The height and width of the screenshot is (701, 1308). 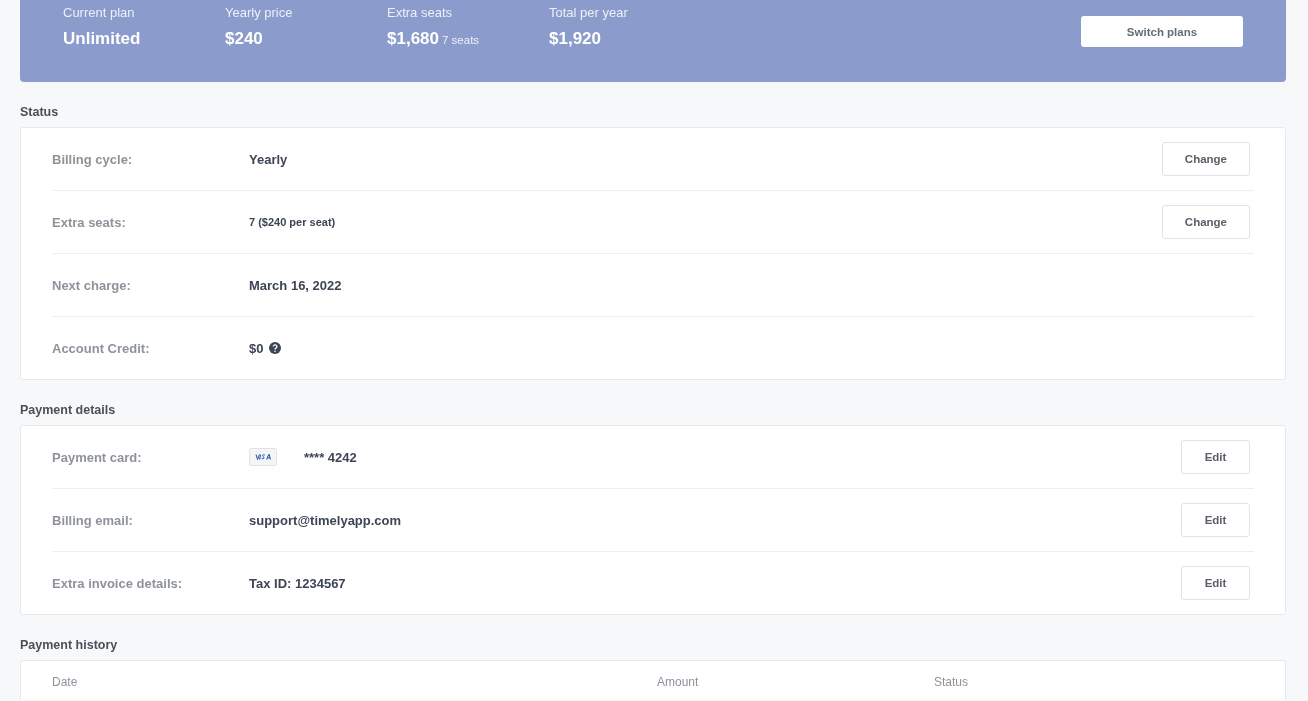 I want to click on row-label: Billing cycle:, so click(x=93, y=159).